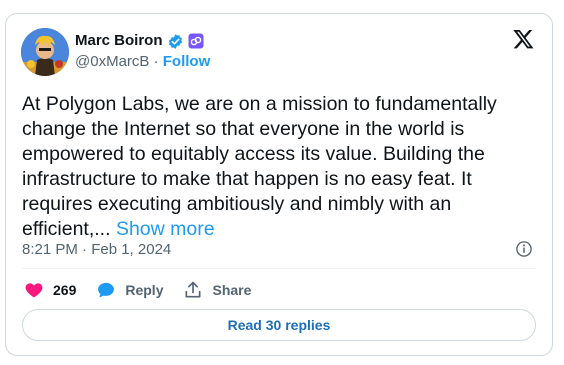 The width and height of the screenshot is (564, 365). Describe the element at coordinates (187, 61) in the screenshot. I see `follow-button: Follow` at that location.